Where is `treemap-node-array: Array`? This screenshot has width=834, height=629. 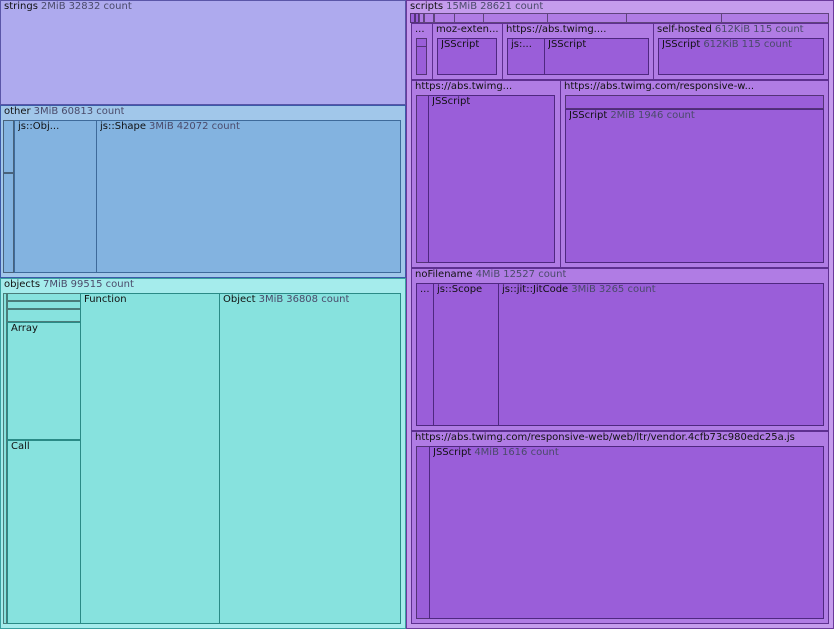 treemap-node-array: Array is located at coordinates (44, 381).